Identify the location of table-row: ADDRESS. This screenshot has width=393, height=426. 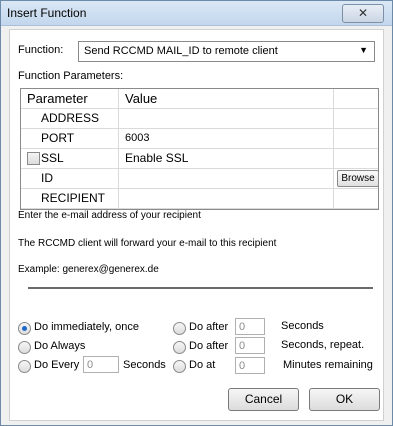
(199, 119).